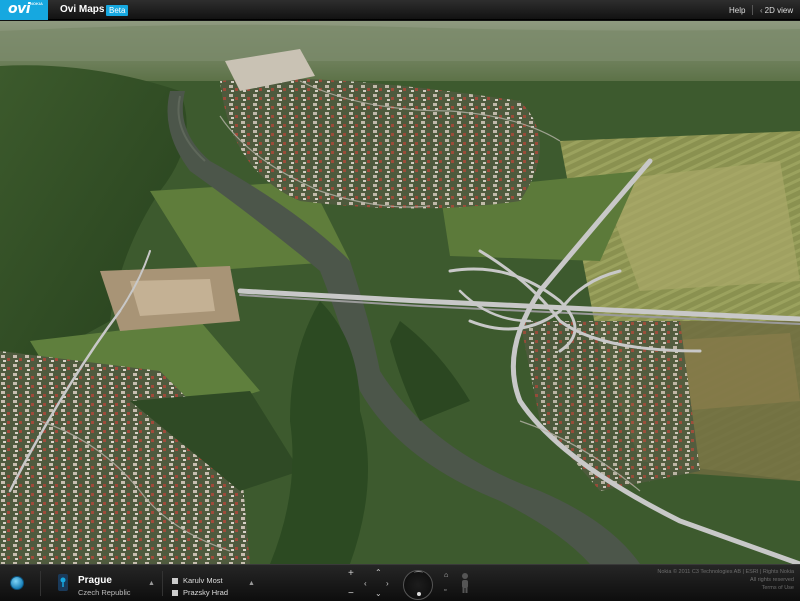 Image resolution: width=800 pixels, height=601 pixels. What do you see at coordinates (378, 594) in the screenshot?
I see `pan-down-icon: ⌄` at bounding box center [378, 594].